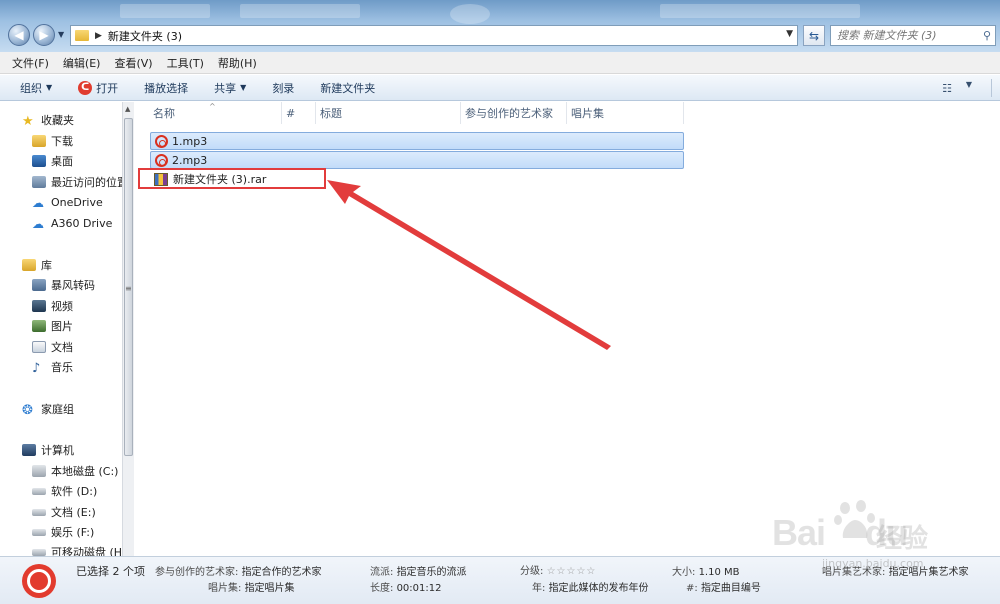  What do you see at coordinates (62, 326) in the screenshot?
I see `sidebar-item-label: 图片` at bounding box center [62, 326].